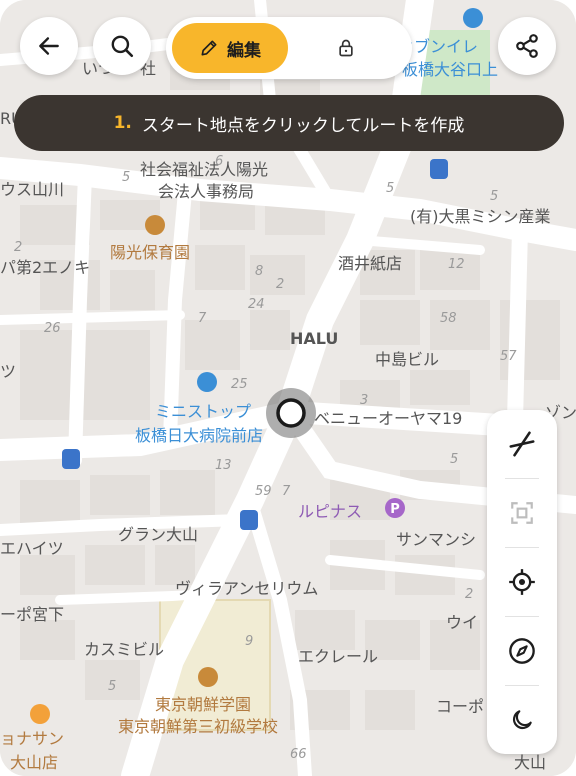 This screenshot has height=776, width=576. I want to click on svg-text: 13, so click(223, 465).